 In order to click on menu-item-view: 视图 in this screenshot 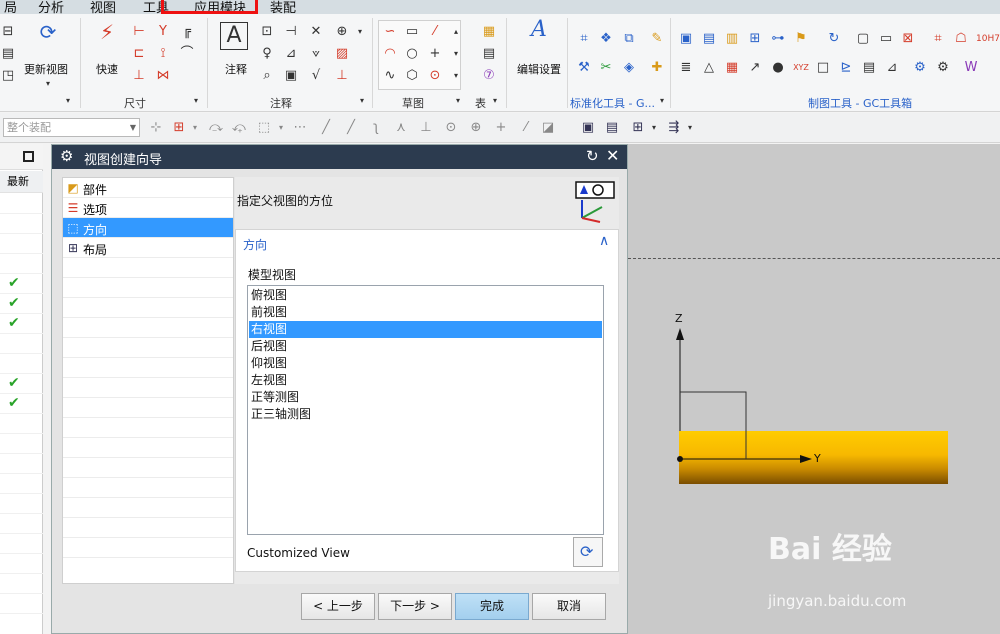, I will do `click(103, 7)`.